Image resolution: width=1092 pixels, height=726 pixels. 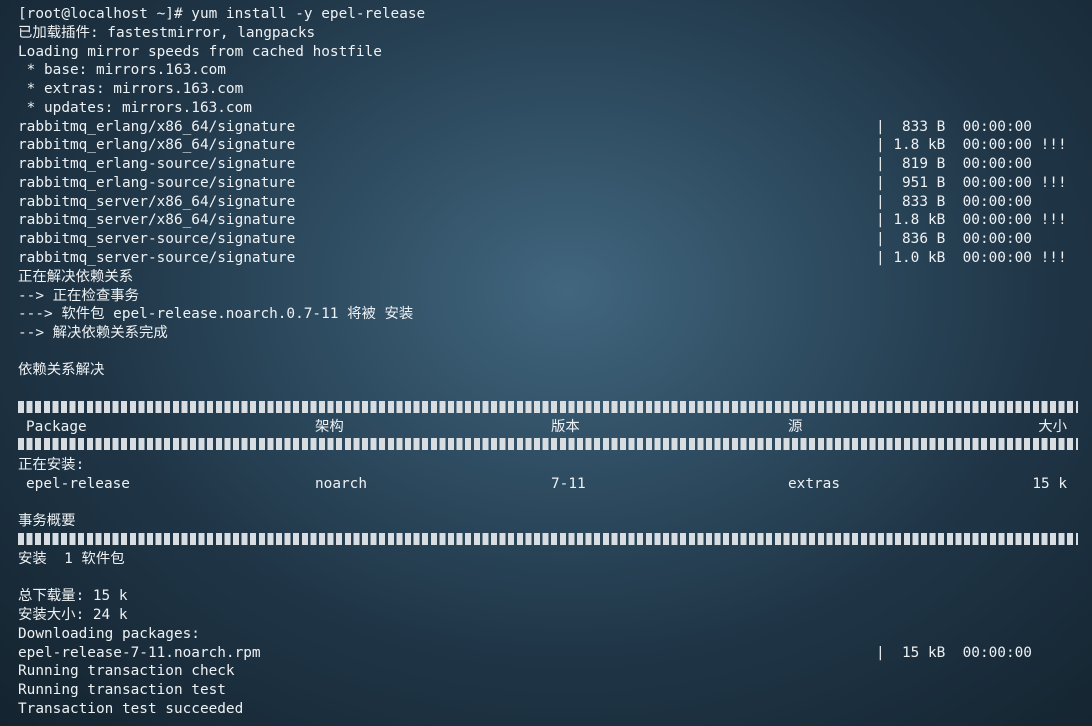 I want to click on table-separator-summary, so click(x=548, y=539).